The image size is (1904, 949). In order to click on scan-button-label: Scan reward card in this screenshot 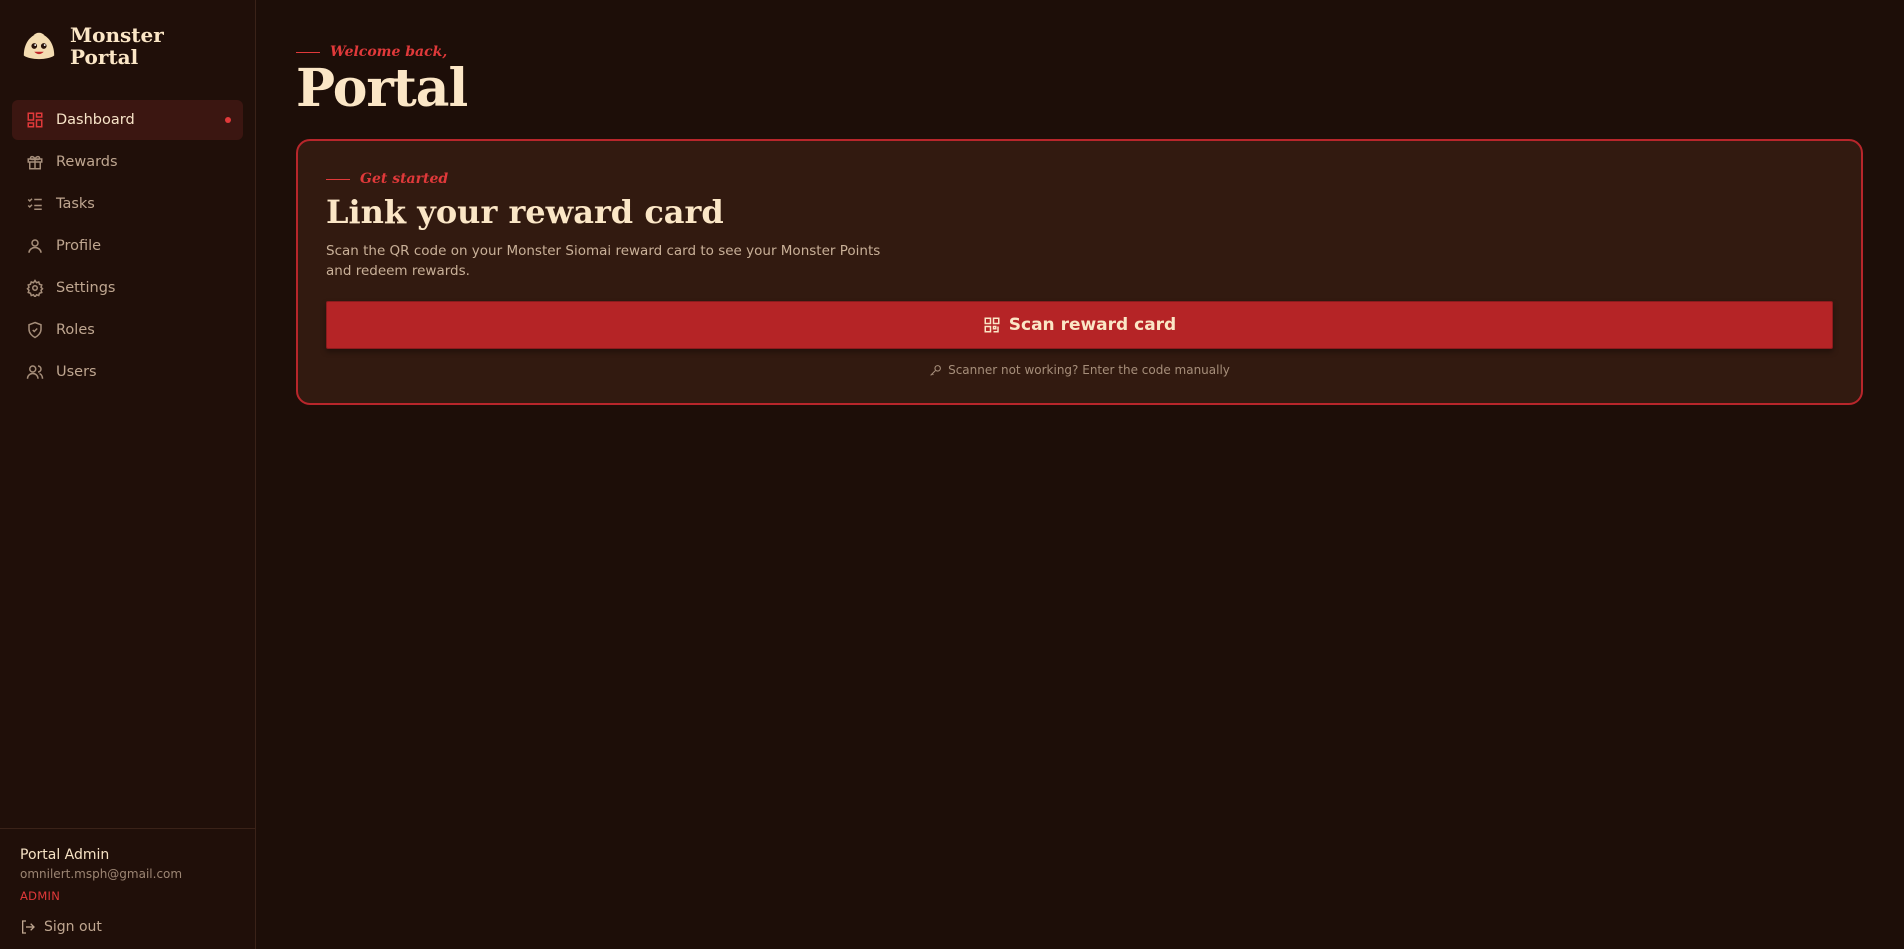, I will do `click(1092, 325)`.